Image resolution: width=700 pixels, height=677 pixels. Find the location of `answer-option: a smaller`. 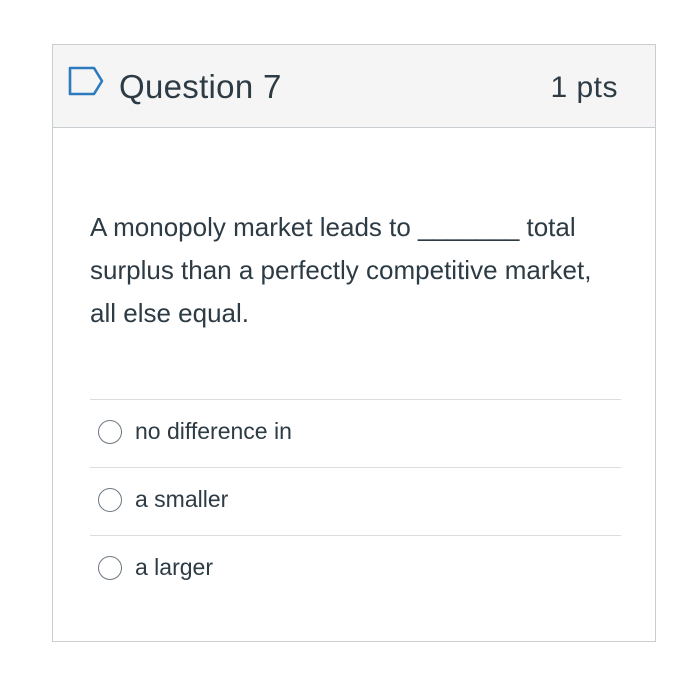

answer-option: a smaller is located at coordinates (355, 501).